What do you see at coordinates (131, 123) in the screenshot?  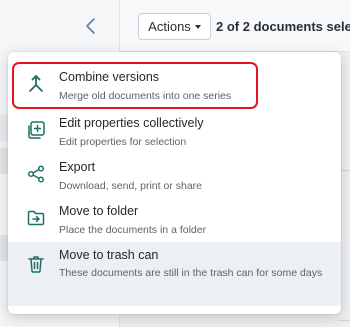 I see `menu-item-title: Edit properties collectively` at bounding box center [131, 123].